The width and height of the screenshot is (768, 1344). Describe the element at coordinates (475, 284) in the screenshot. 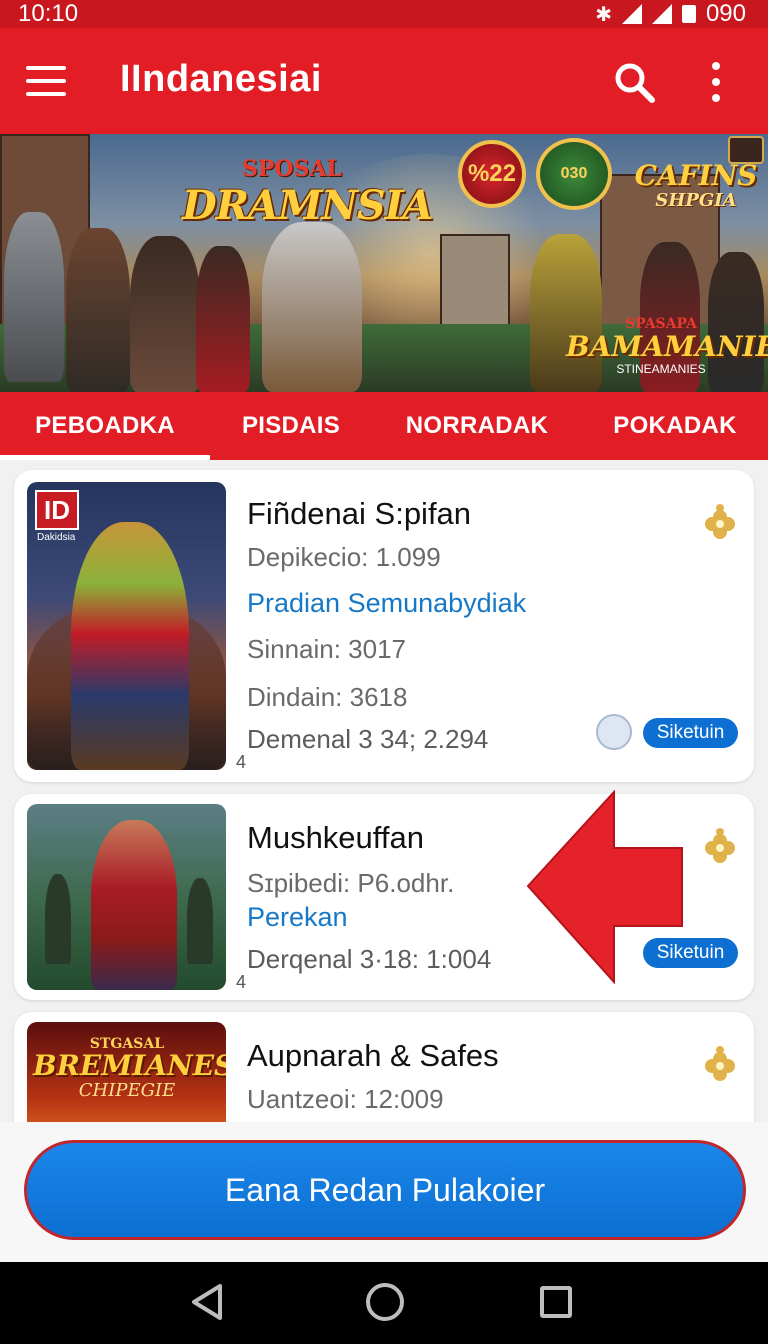

I see `banner-building-center` at that location.